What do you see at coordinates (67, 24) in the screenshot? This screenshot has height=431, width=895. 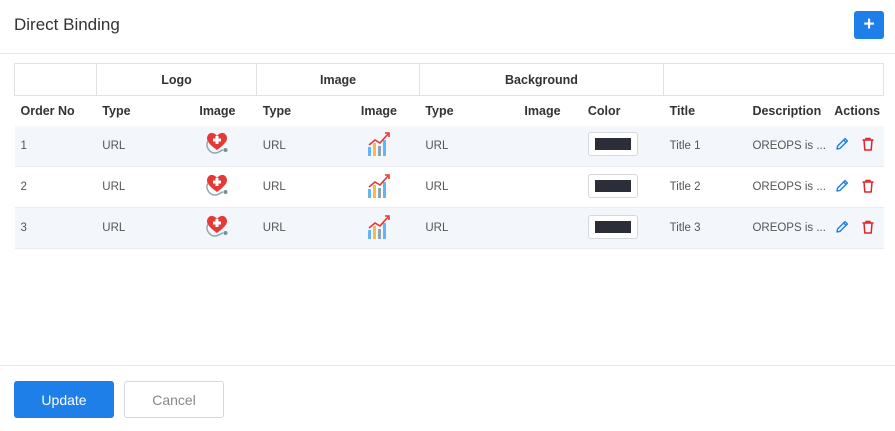 I see `page-title: Direct Binding` at bounding box center [67, 24].